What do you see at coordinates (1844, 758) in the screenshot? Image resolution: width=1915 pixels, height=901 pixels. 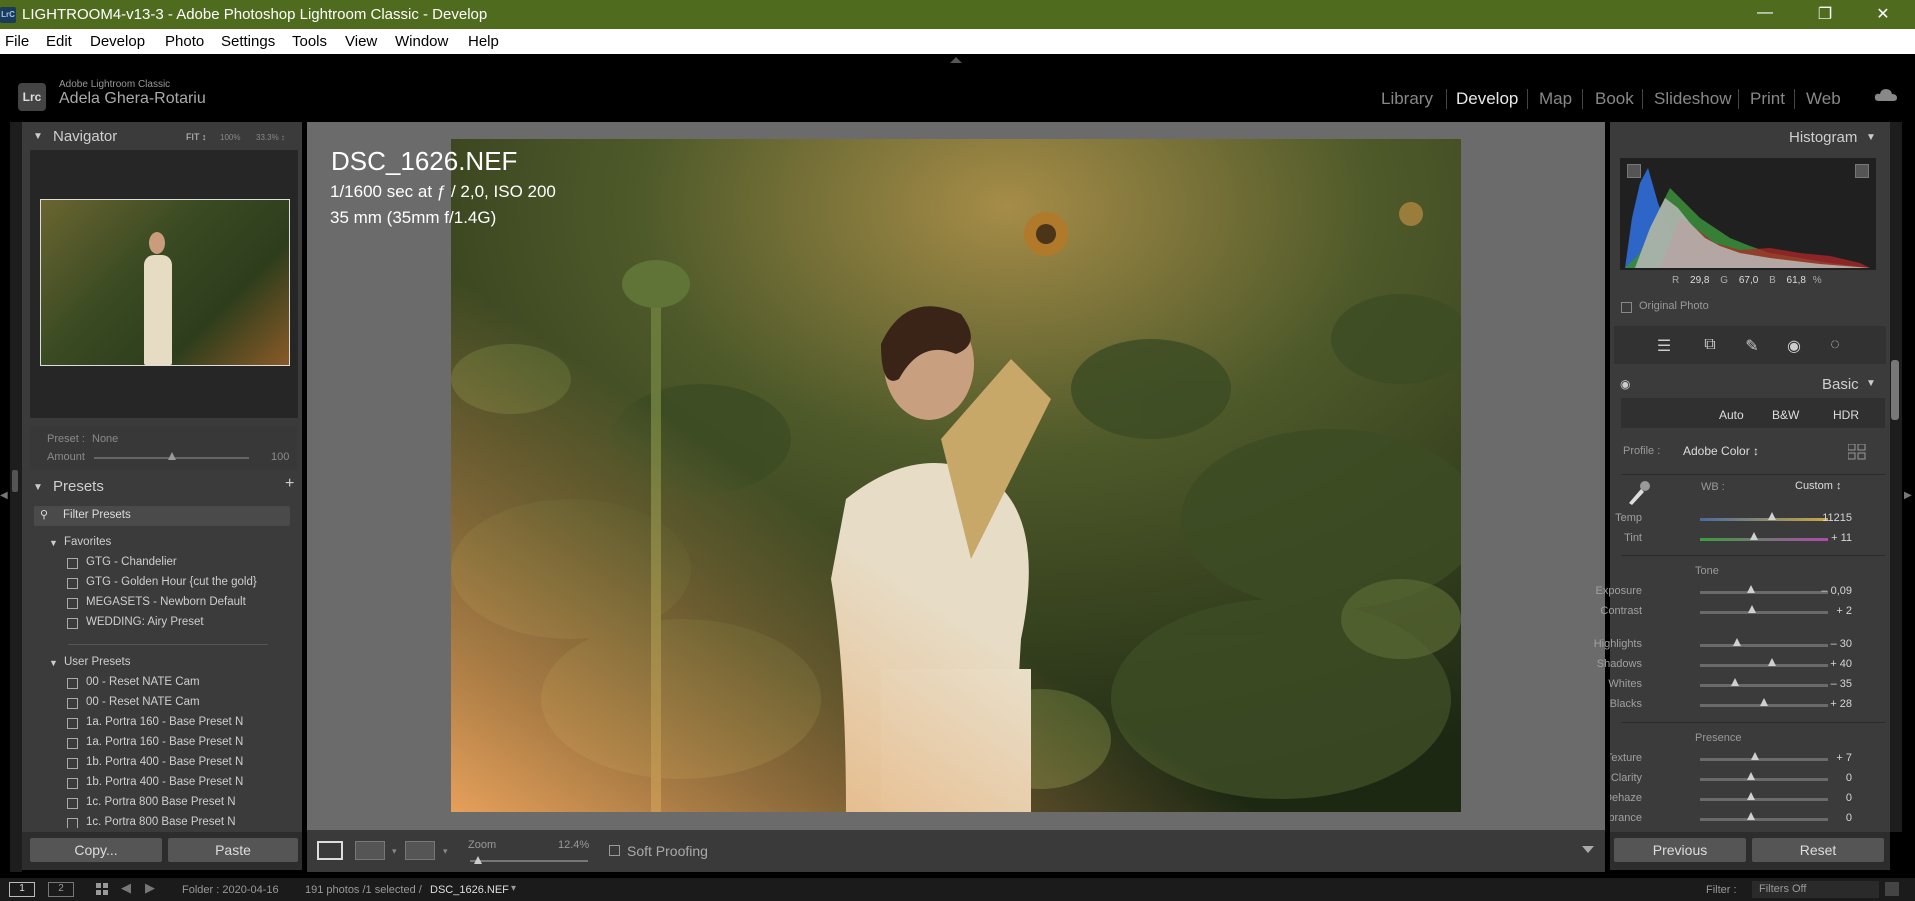 I see `slider-value: + 7` at bounding box center [1844, 758].